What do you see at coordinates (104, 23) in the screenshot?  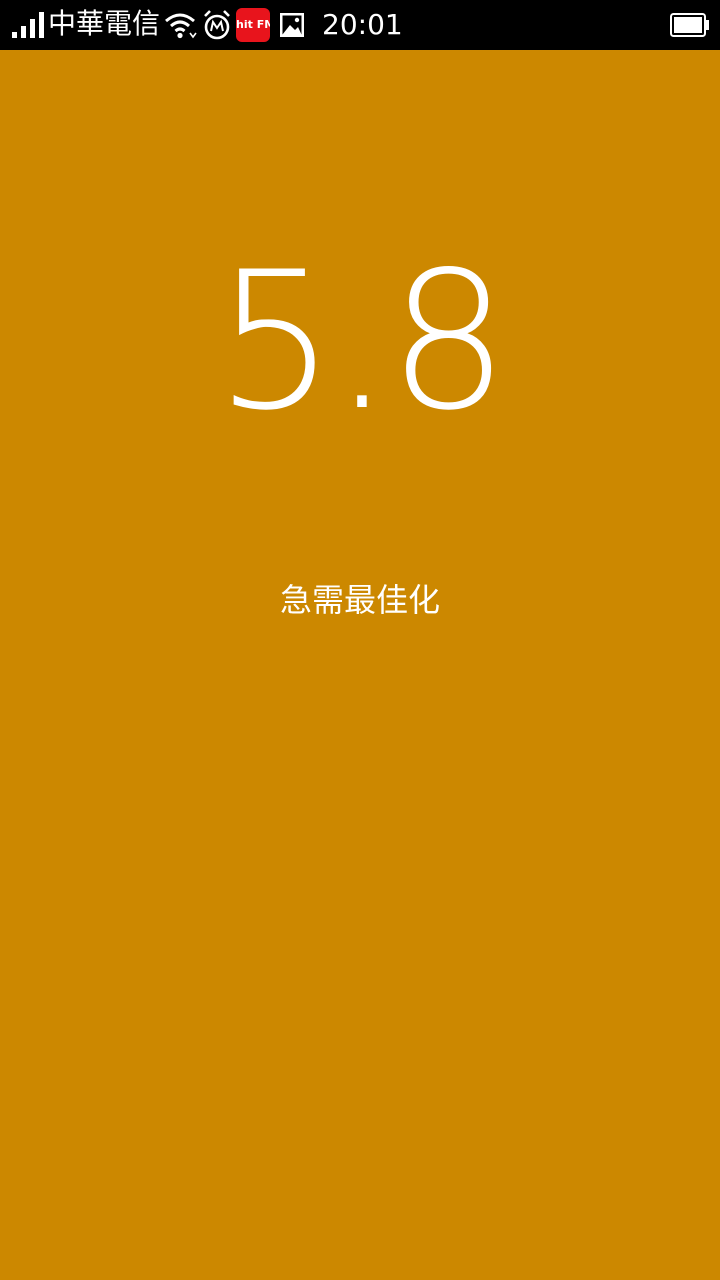 I see `carrier-name: 中華電信` at bounding box center [104, 23].